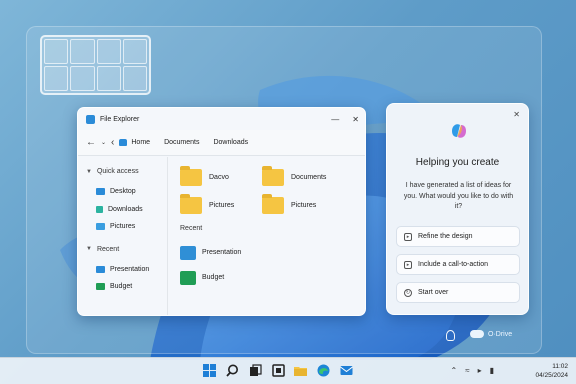 This screenshot has height=384, width=576. Describe the element at coordinates (123, 227) in the screenshot. I see `sidebar-item-label: Pictures` at that location.